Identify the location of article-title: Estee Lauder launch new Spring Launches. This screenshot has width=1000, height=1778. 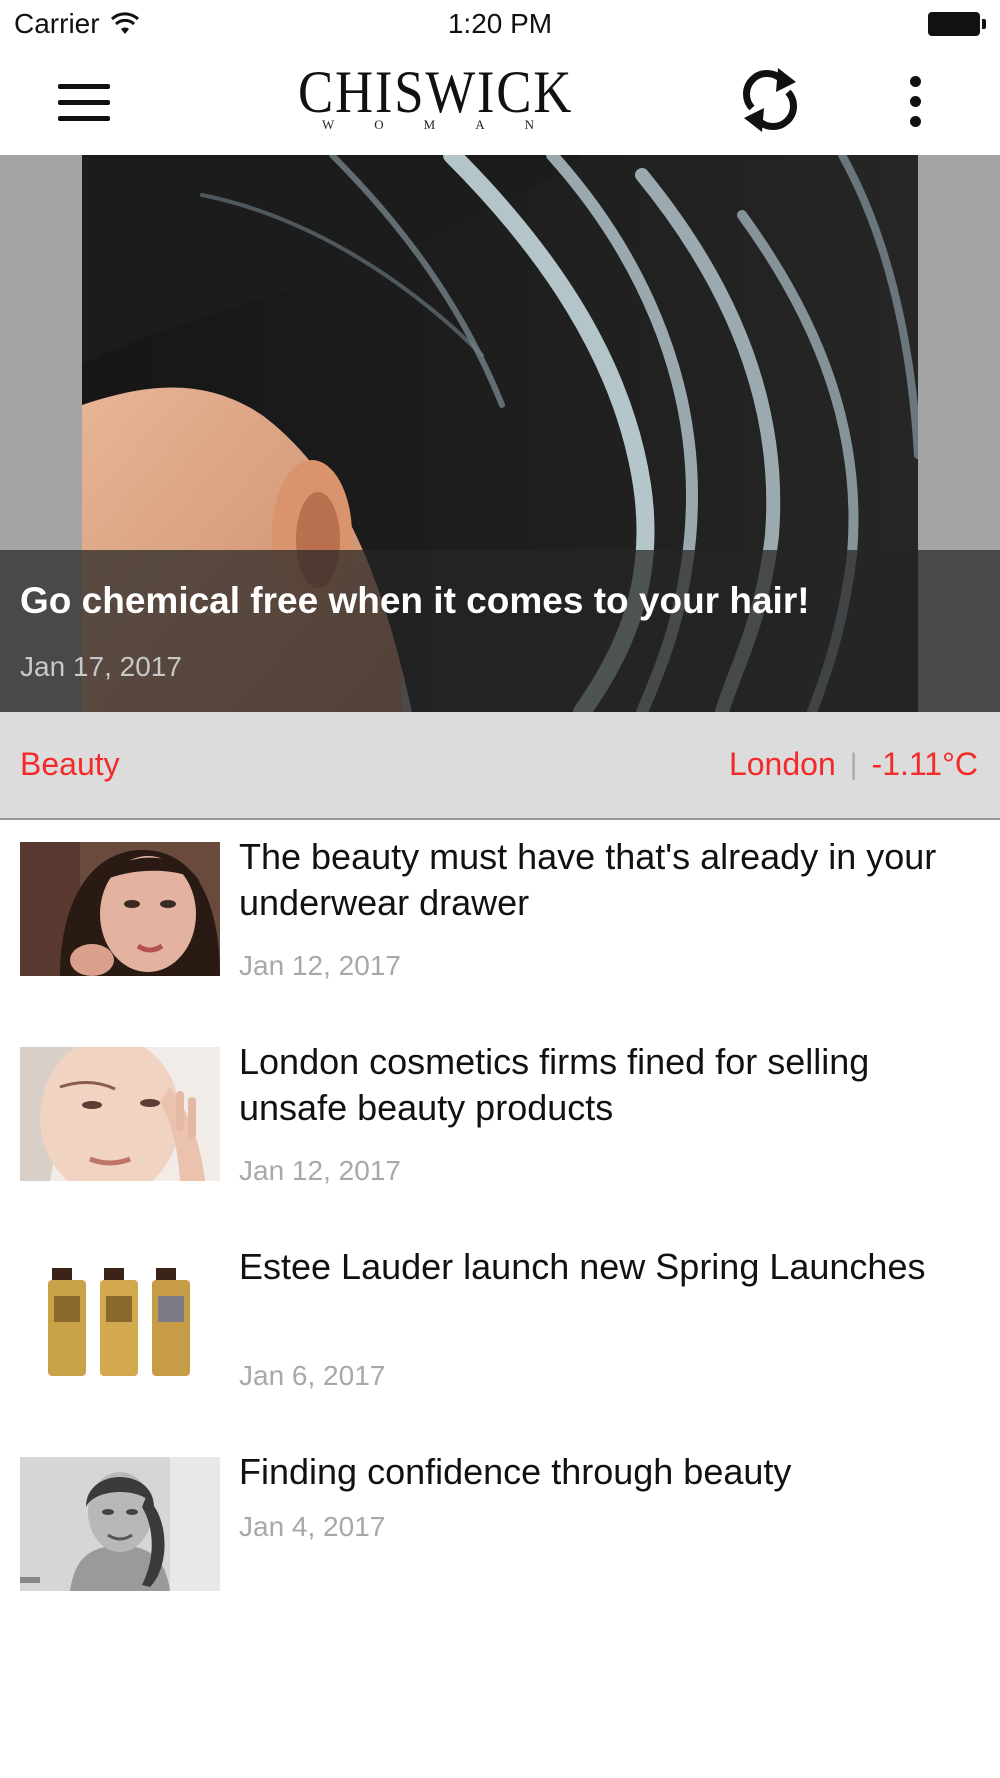
(582, 1266).